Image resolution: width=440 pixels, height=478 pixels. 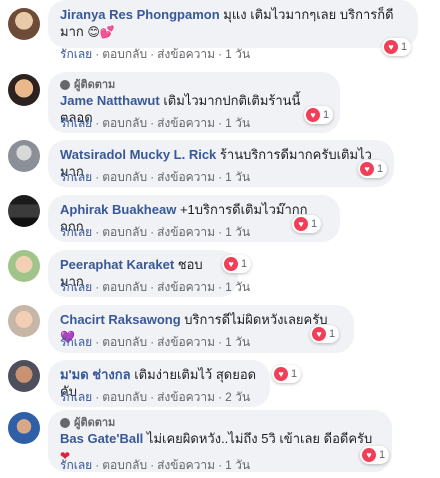 I want to click on commenter-name: Peeraphat Karaket, so click(x=117, y=264).